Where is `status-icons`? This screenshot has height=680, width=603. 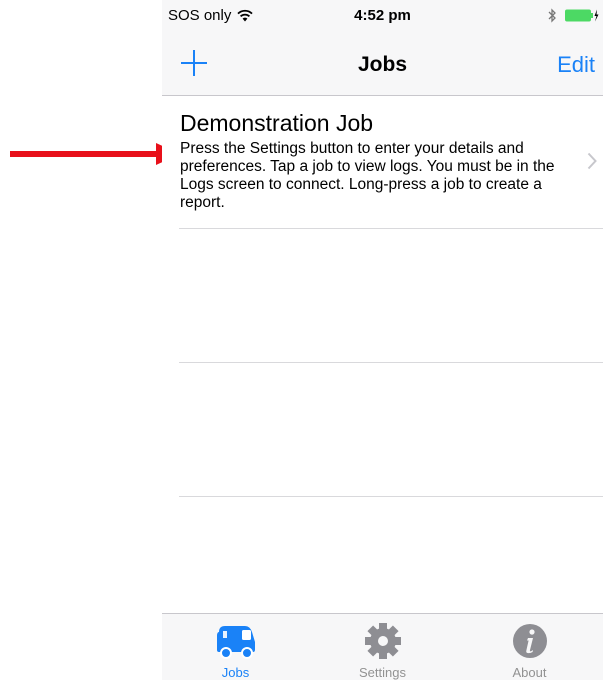 status-icons is located at coordinates (573, 15).